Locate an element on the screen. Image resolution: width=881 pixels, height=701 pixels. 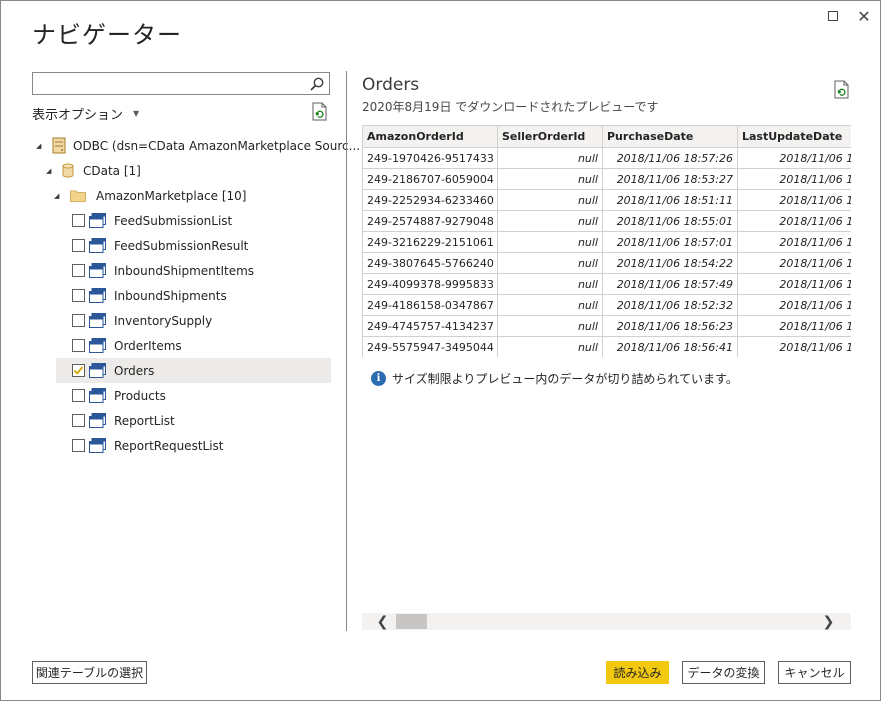
table-cell: 2018/11/06 18:51:11 is located at coordinates (670, 200).